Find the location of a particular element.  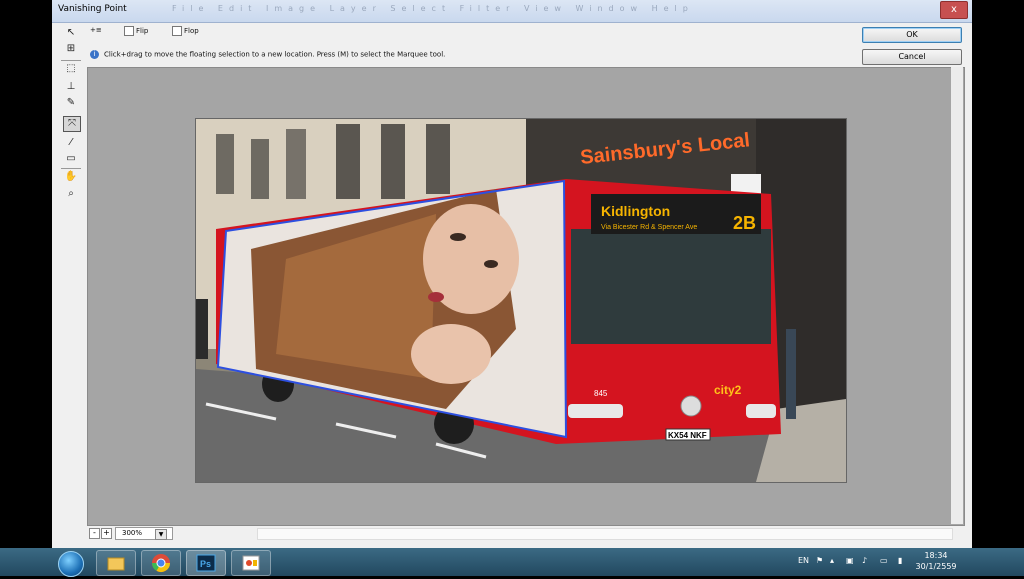

flop-checkbox is located at coordinates (177, 31).